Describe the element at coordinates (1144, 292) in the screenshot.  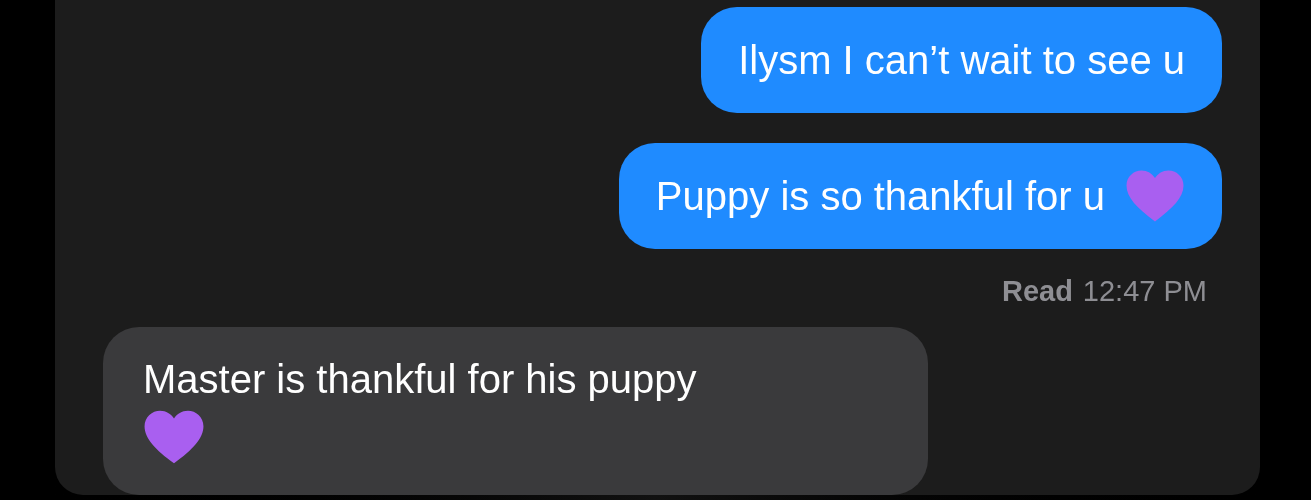
I see `message-time: 12:47 PM` at that location.